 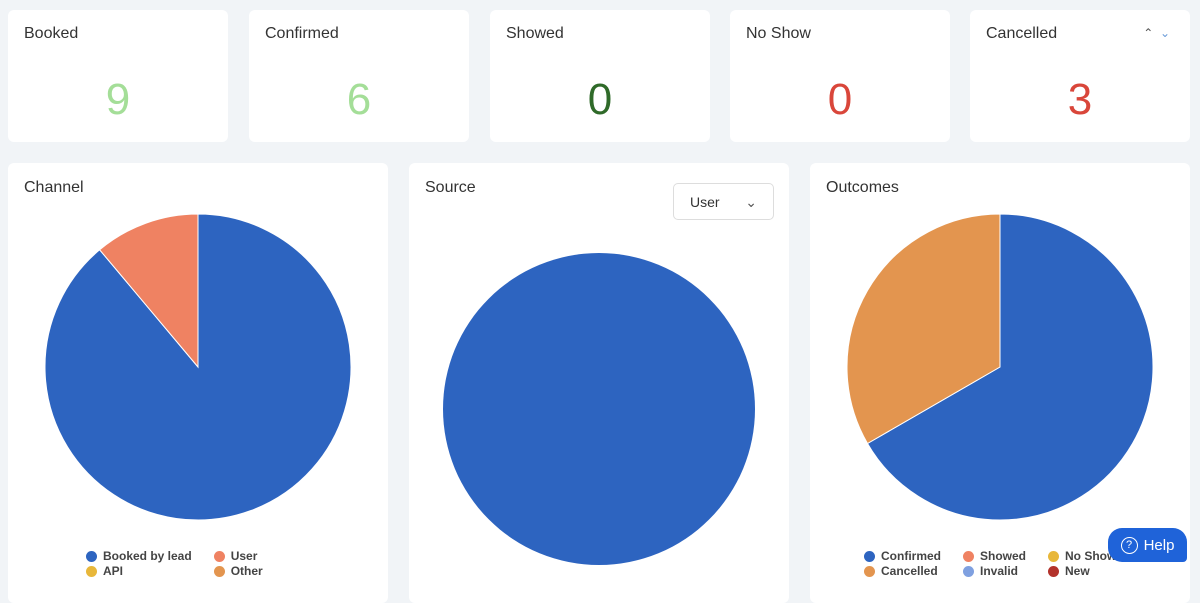 I want to click on help-button: ? Help, so click(x=1147, y=545).